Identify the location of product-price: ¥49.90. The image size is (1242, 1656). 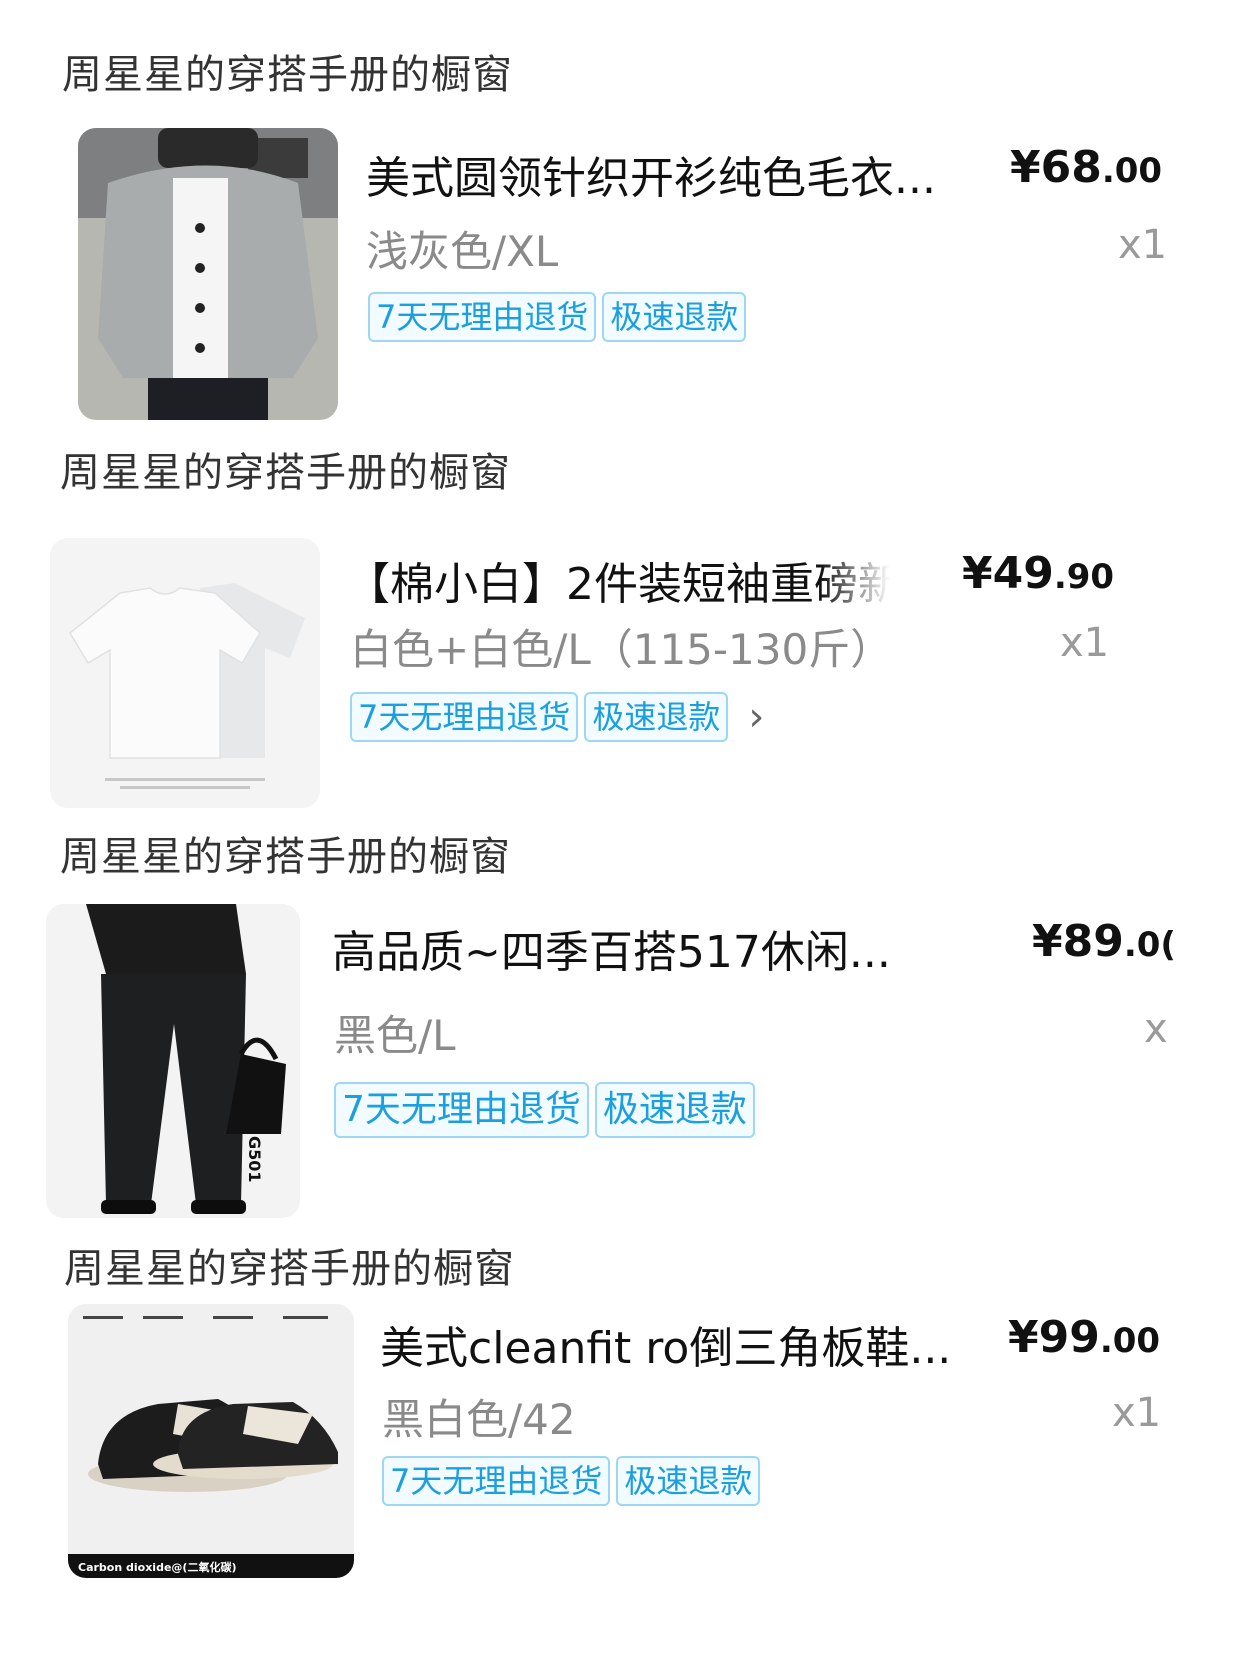
(1038, 573).